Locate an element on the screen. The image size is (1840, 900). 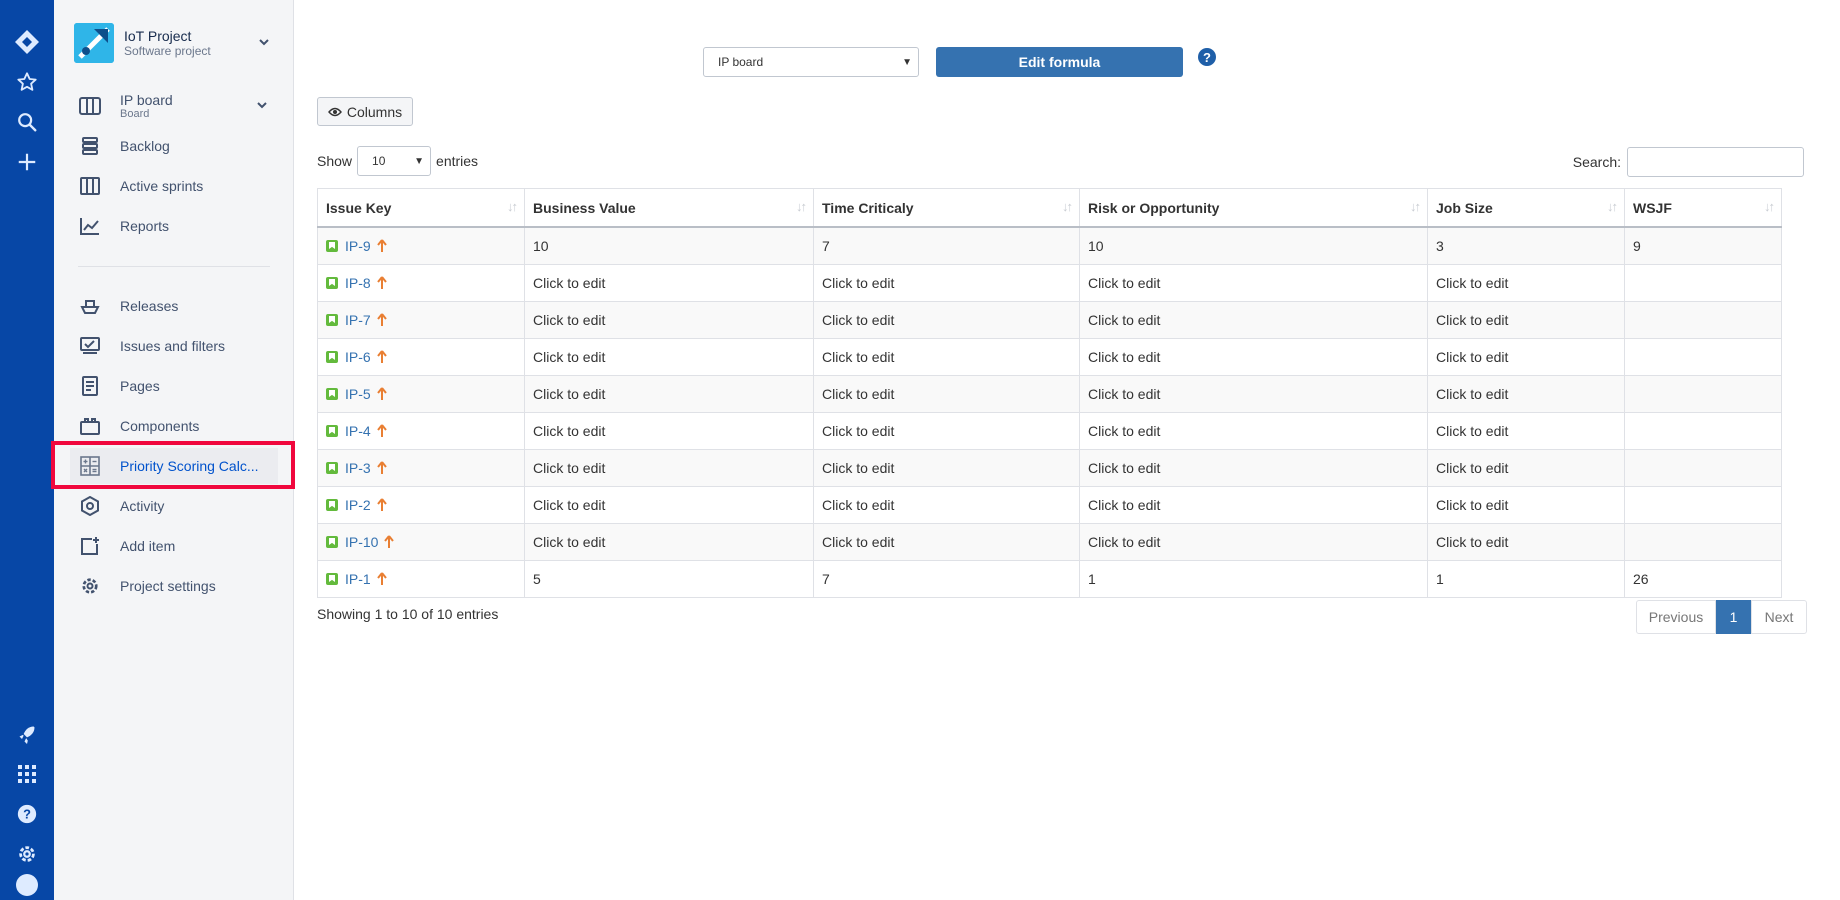
column-header-business-value: Business Value ↓↑ is located at coordinates (669, 208).